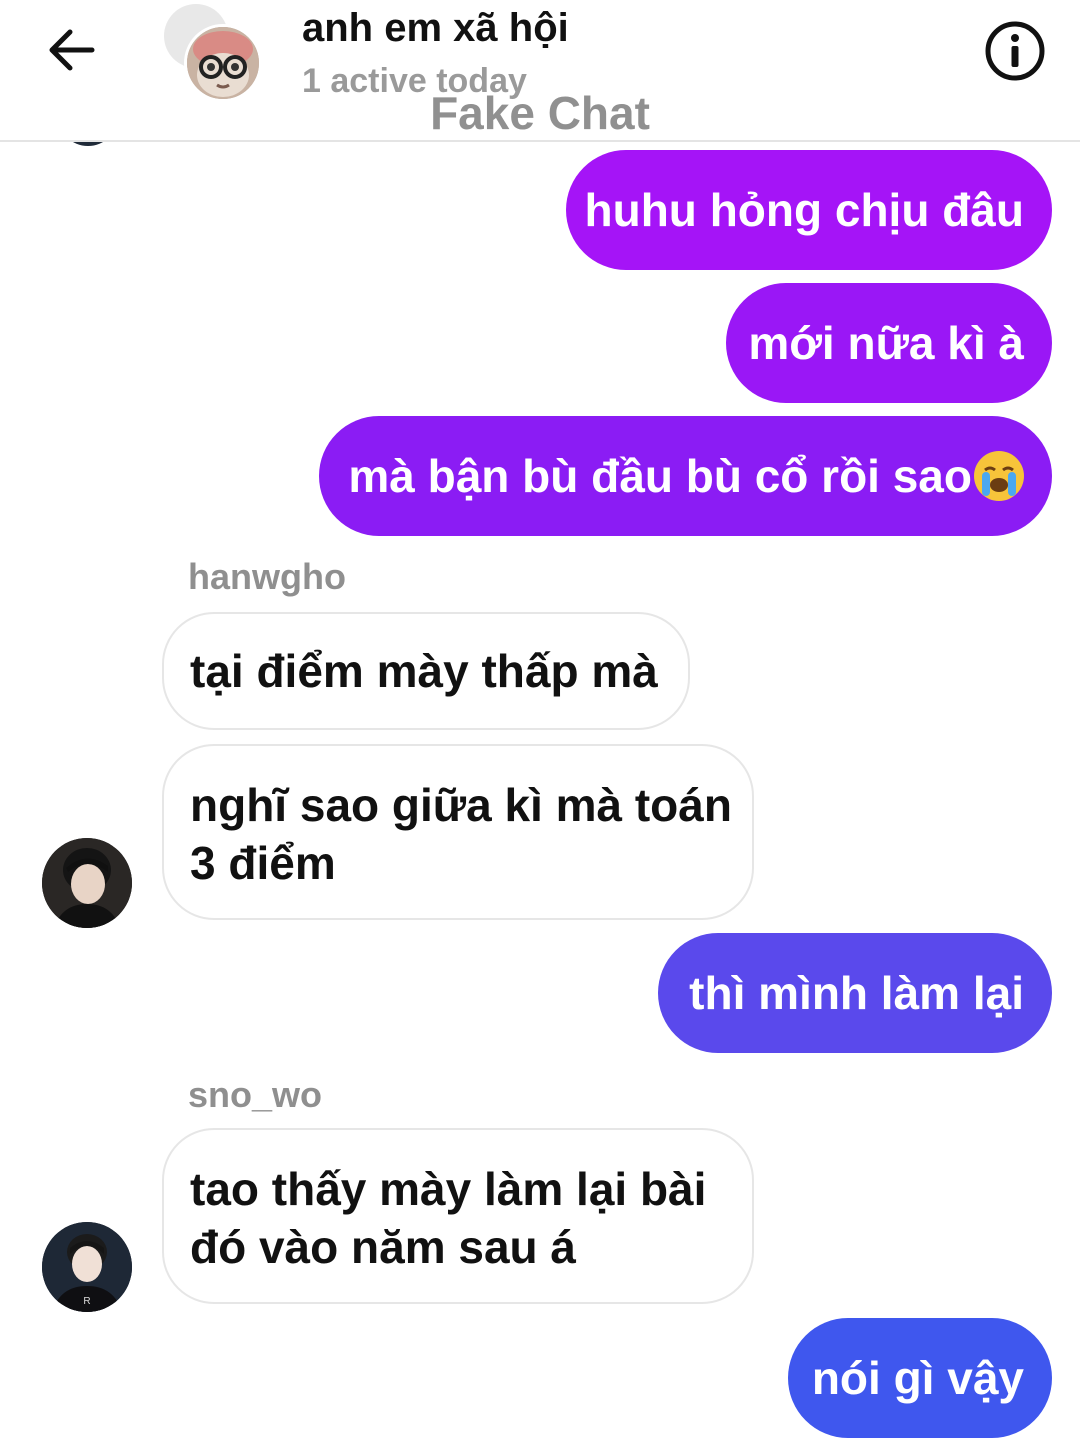  I want to click on info-circle-icon, so click(1015, 51).